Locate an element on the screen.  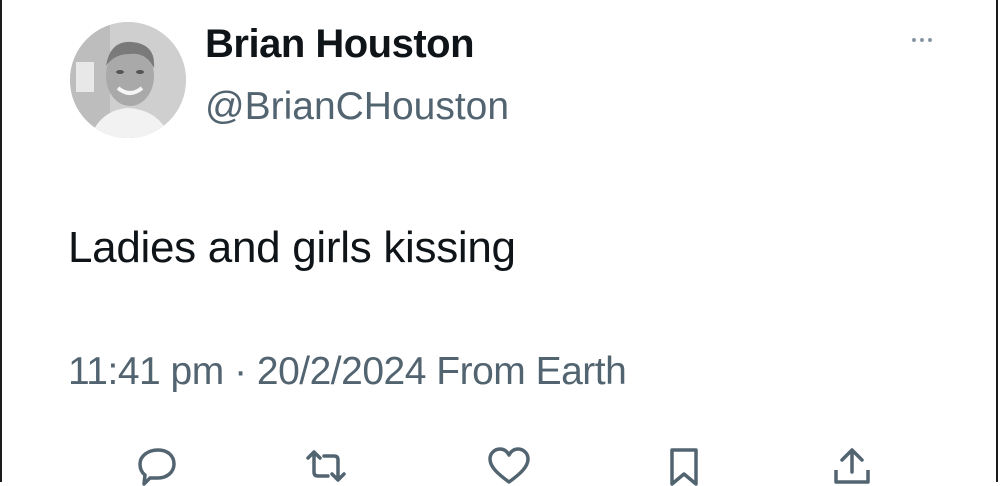
author-name: Brian Houston is located at coordinates (340, 44).